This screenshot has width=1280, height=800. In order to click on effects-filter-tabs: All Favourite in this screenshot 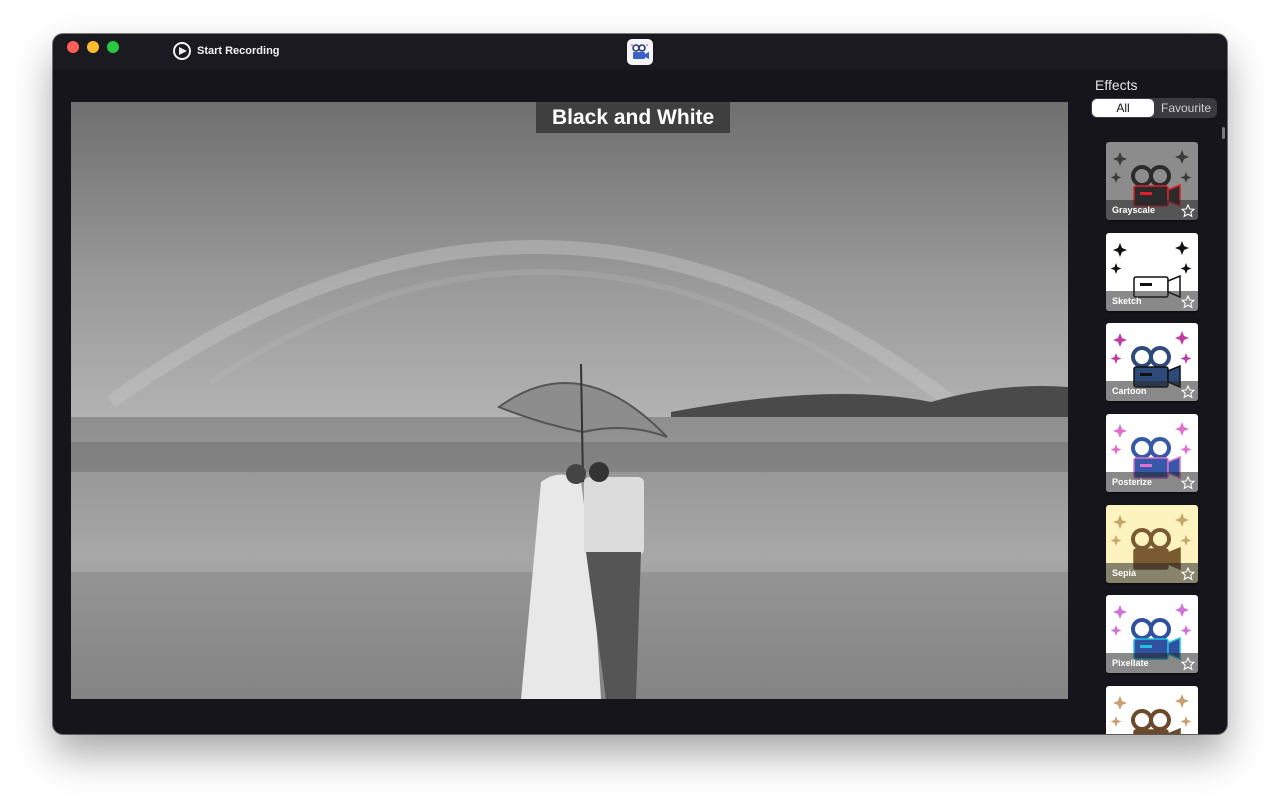, I will do `click(1154, 108)`.